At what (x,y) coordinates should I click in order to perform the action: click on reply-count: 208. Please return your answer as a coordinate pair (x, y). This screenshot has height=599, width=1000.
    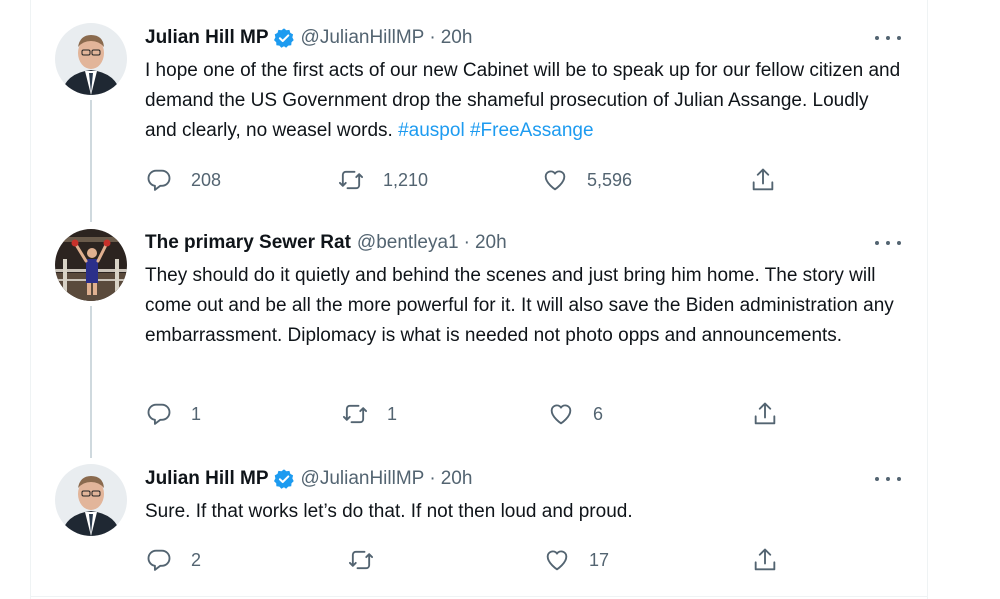
    Looking at the image, I should click on (206, 179).